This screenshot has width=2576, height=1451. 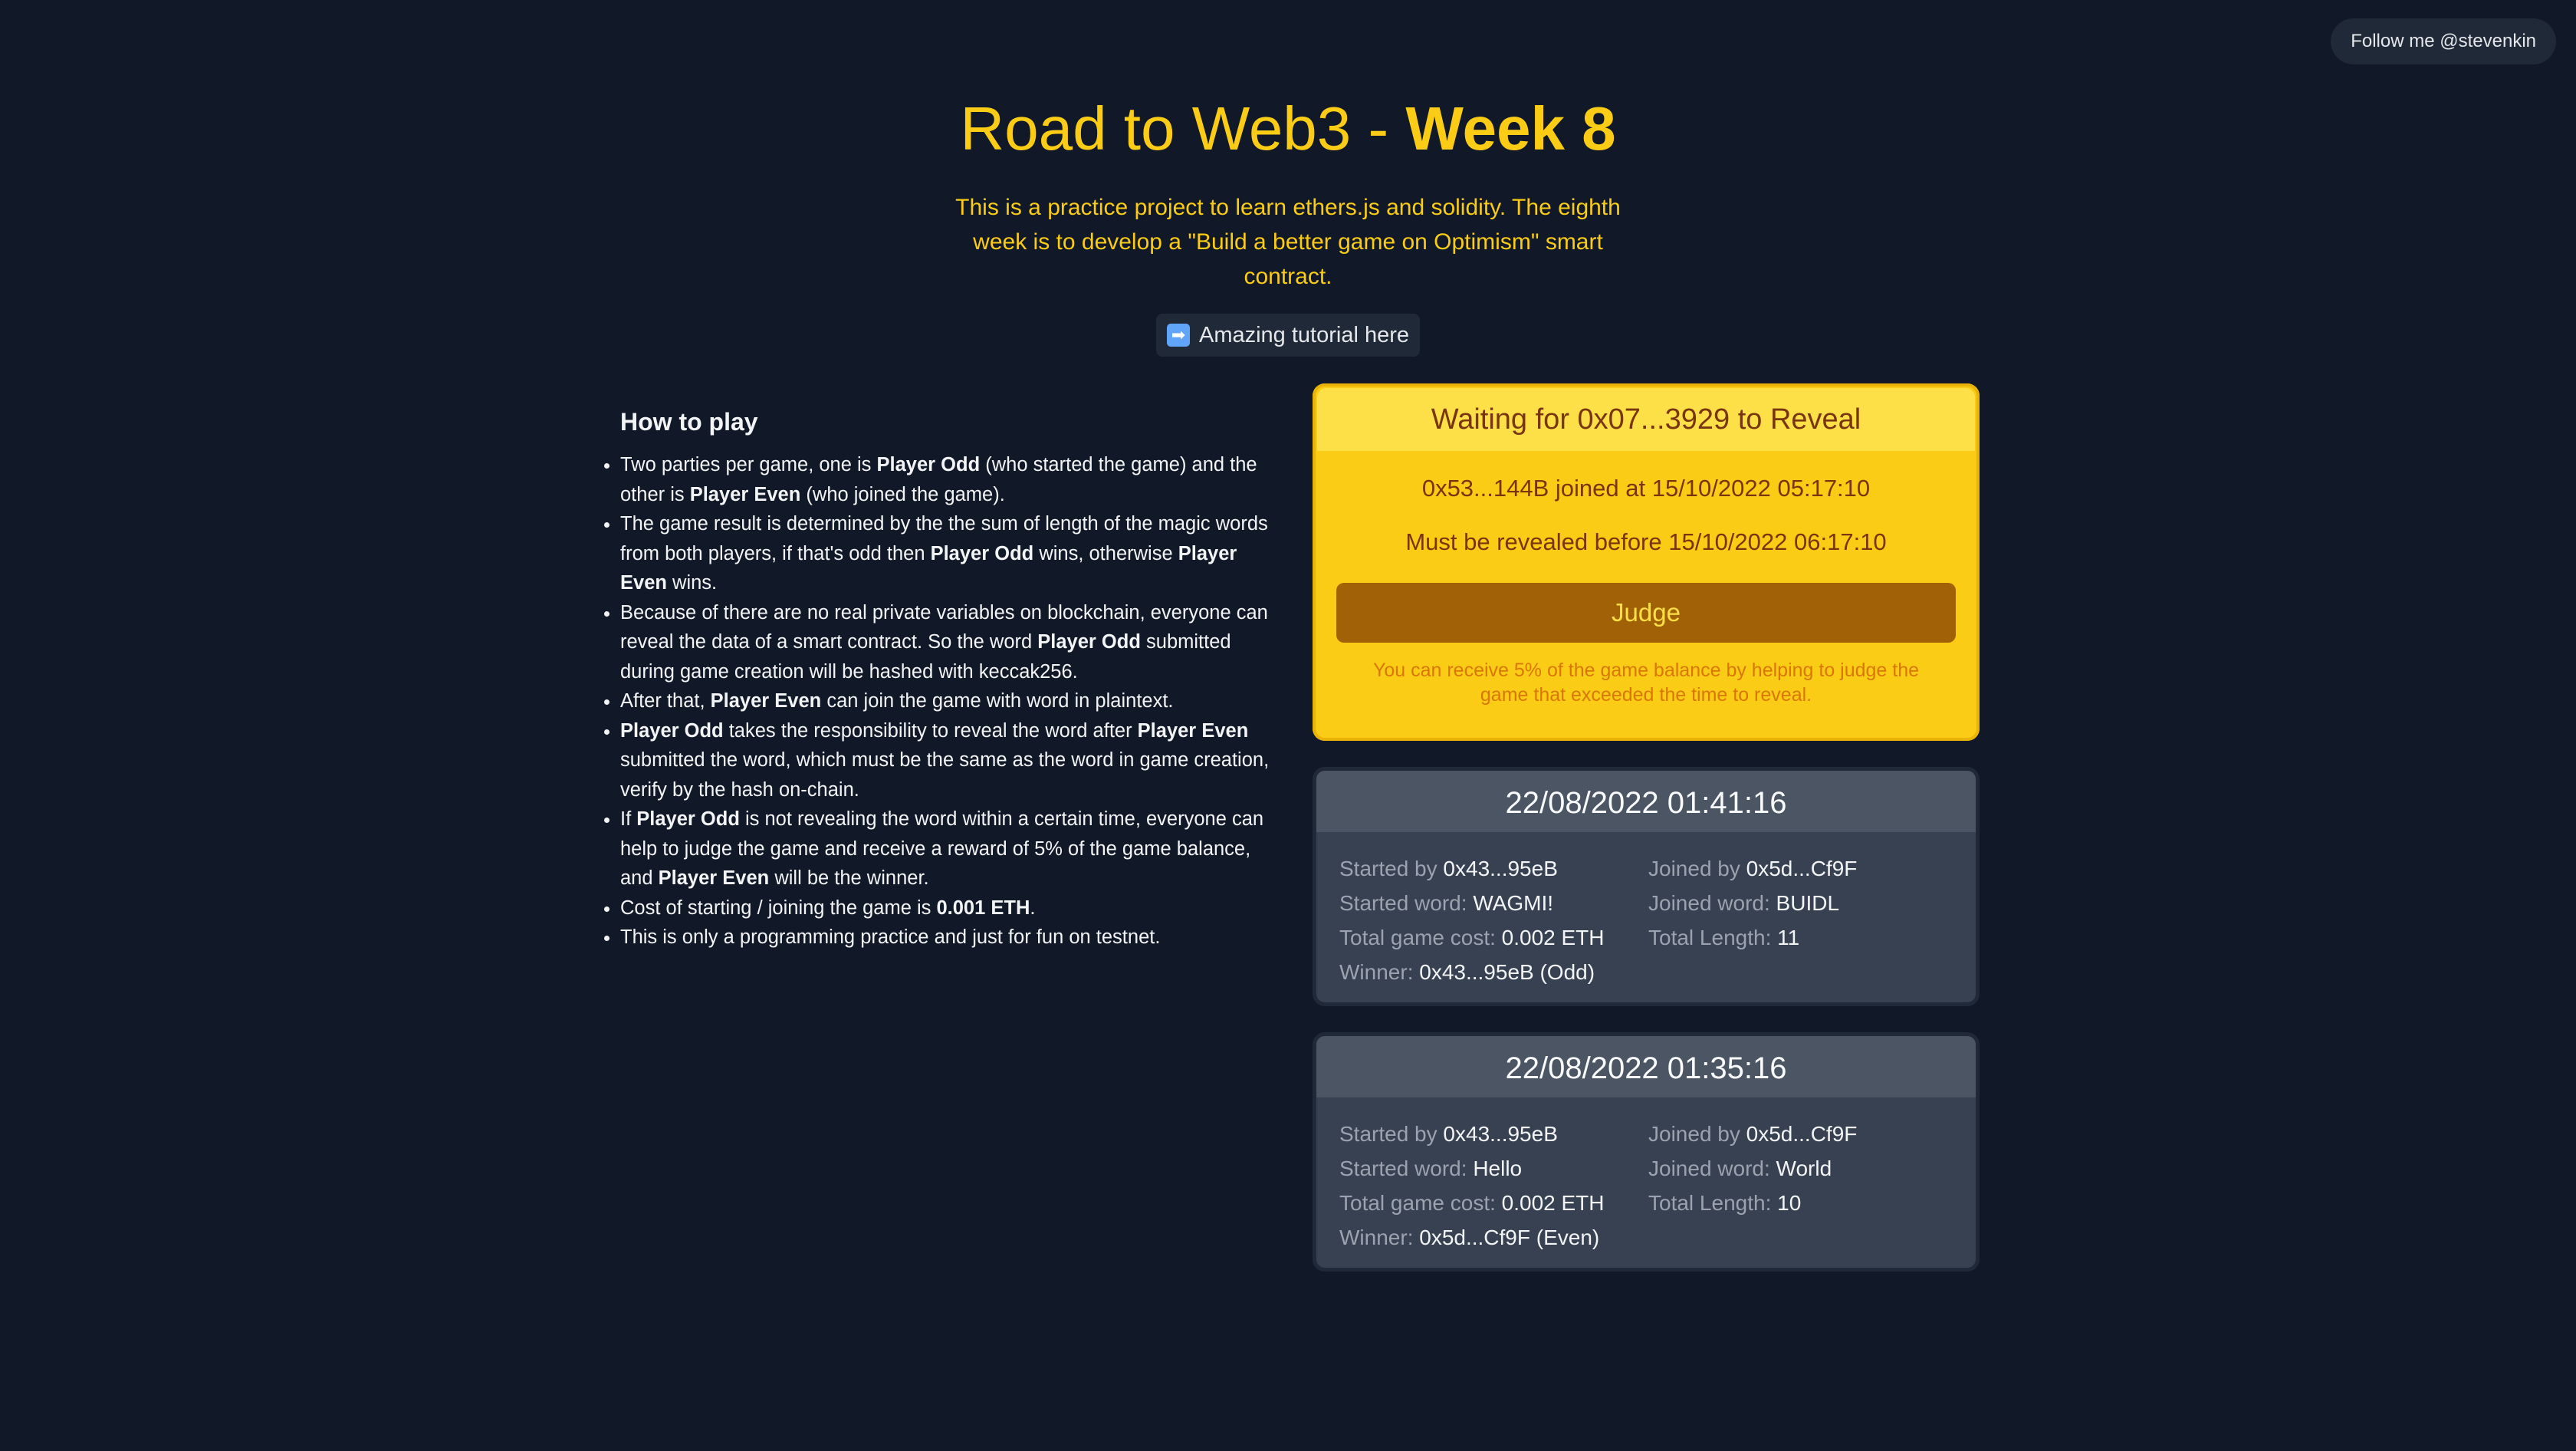 I want to click on rule-text: ., so click(x=1033, y=908).